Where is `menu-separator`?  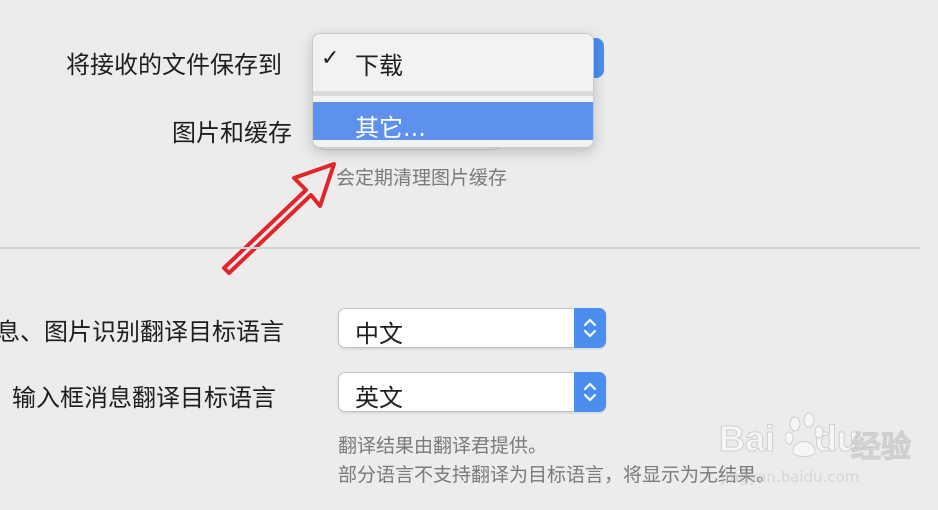 menu-separator is located at coordinates (453, 93).